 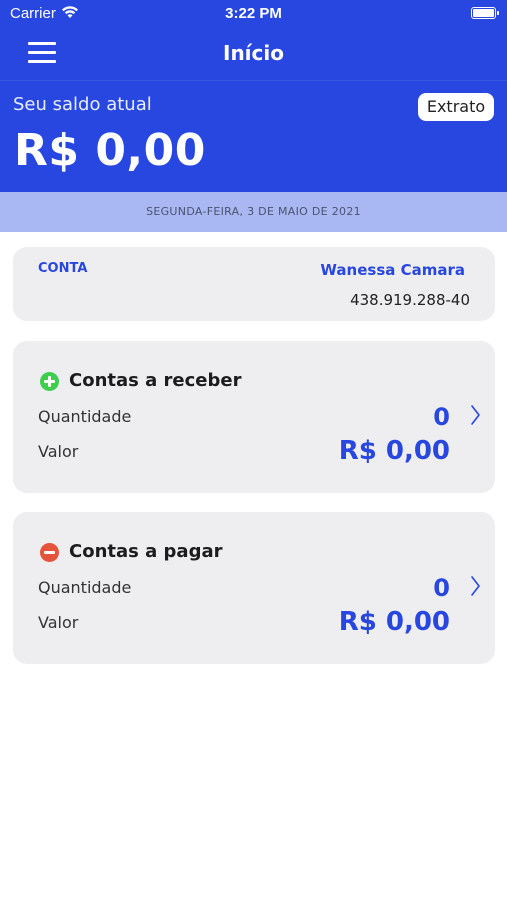 What do you see at coordinates (441, 417) in the screenshot?
I see `receivables-quantity-value: 0` at bounding box center [441, 417].